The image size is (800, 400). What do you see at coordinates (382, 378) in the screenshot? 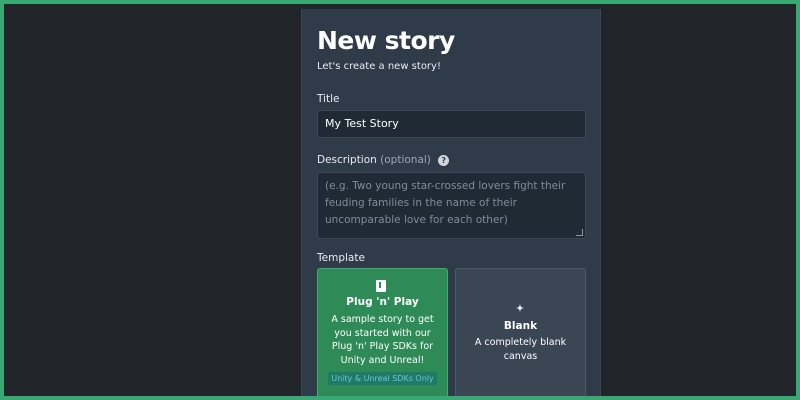
I see `sdk-badge: Unity & Unreal SDKs Only` at bounding box center [382, 378].